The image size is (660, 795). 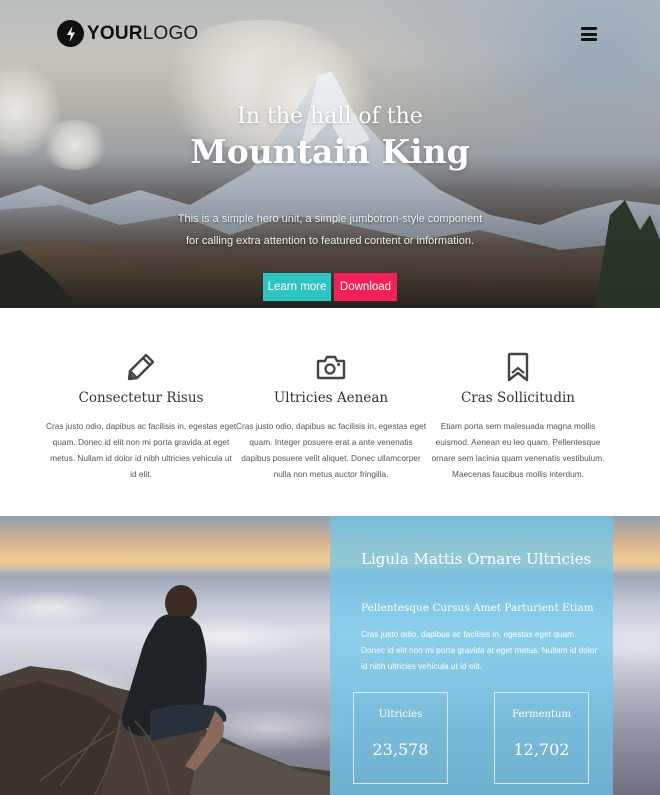 I want to click on stat-value: 23,578, so click(x=400, y=749).